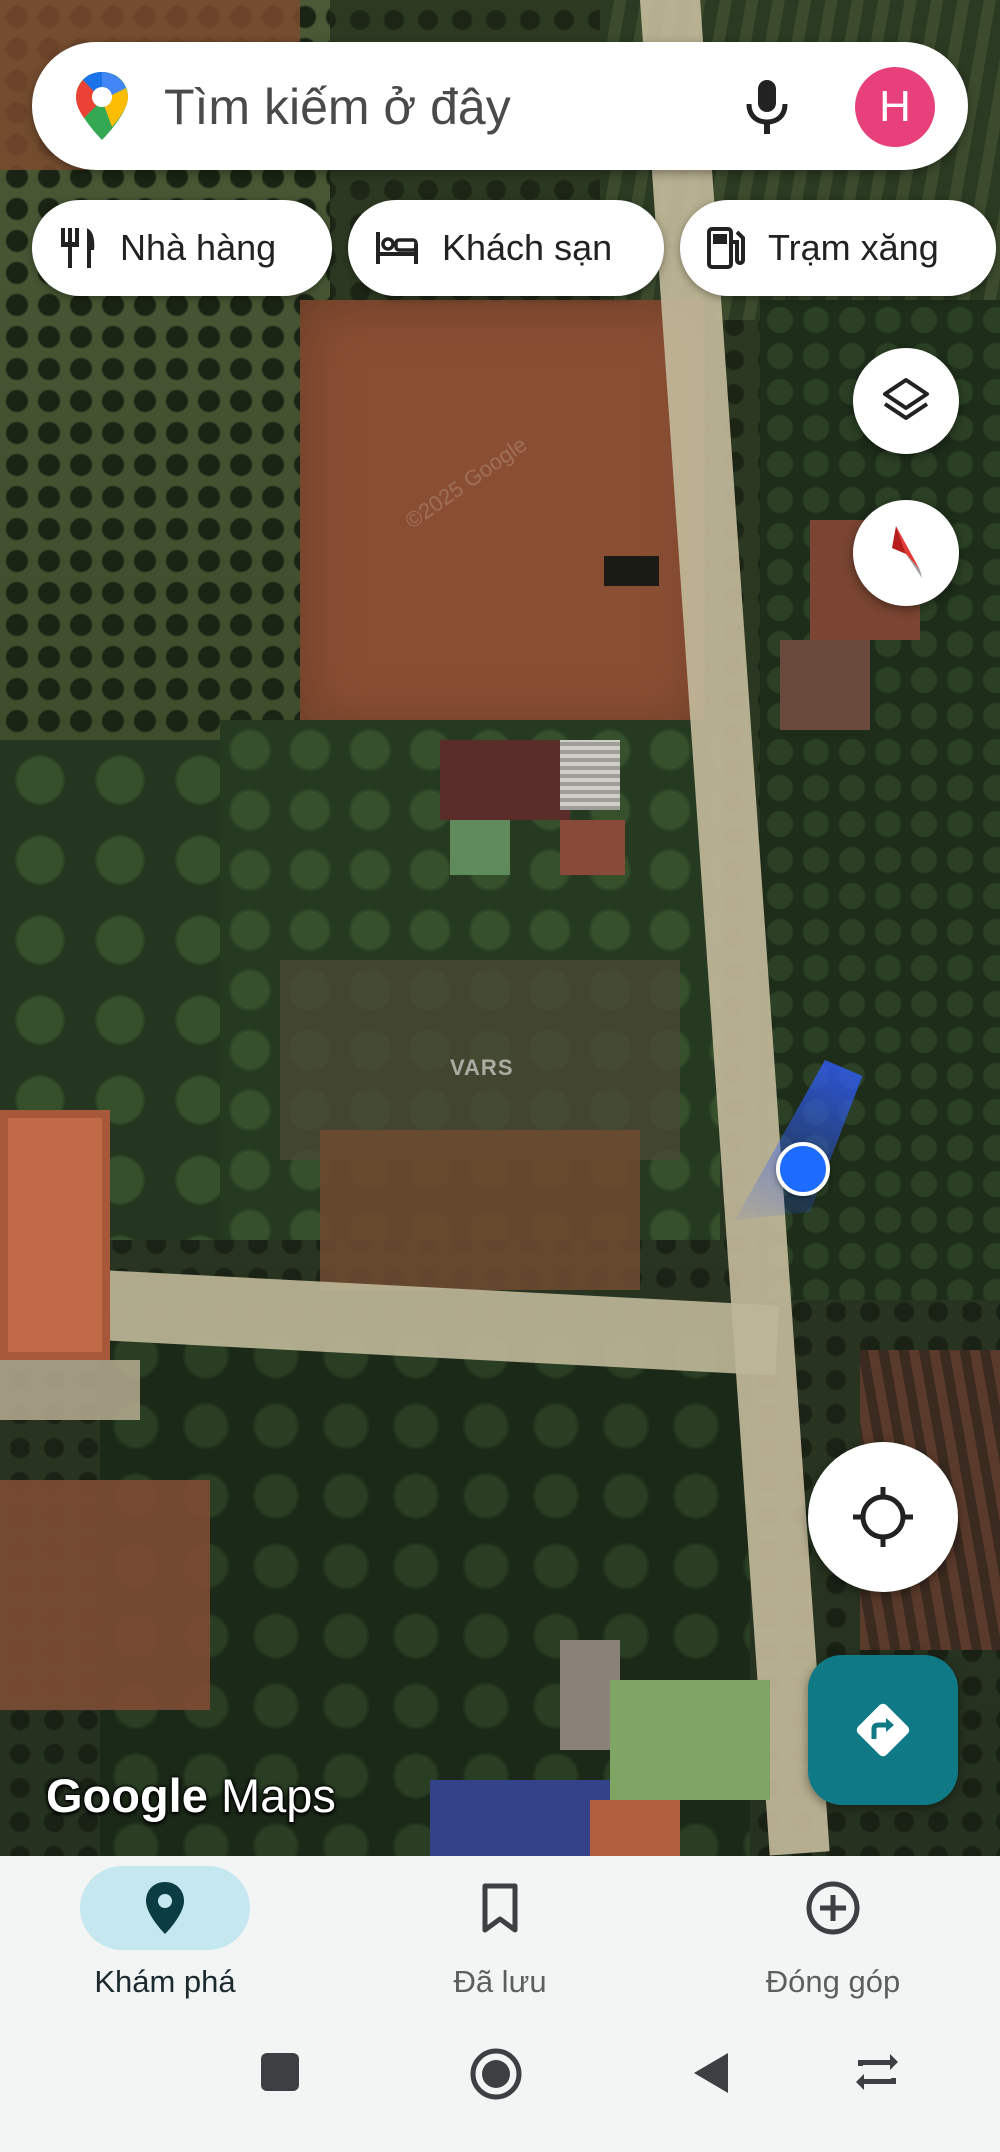 The height and width of the screenshot is (2152, 1000). I want to click on nav-active-pill, so click(165, 1908).